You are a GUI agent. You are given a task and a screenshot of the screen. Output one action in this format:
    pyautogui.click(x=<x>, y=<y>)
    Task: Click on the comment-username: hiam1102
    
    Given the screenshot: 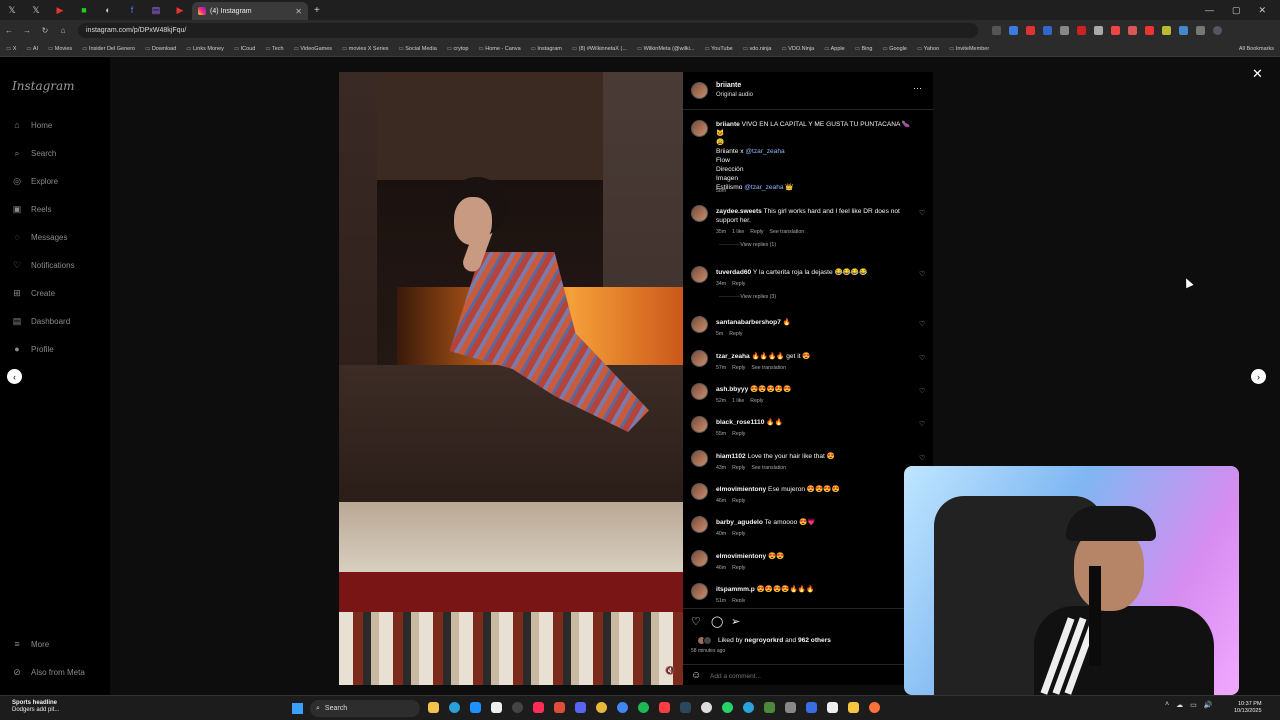 What is the action you would take?
    pyautogui.click(x=731, y=456)
    